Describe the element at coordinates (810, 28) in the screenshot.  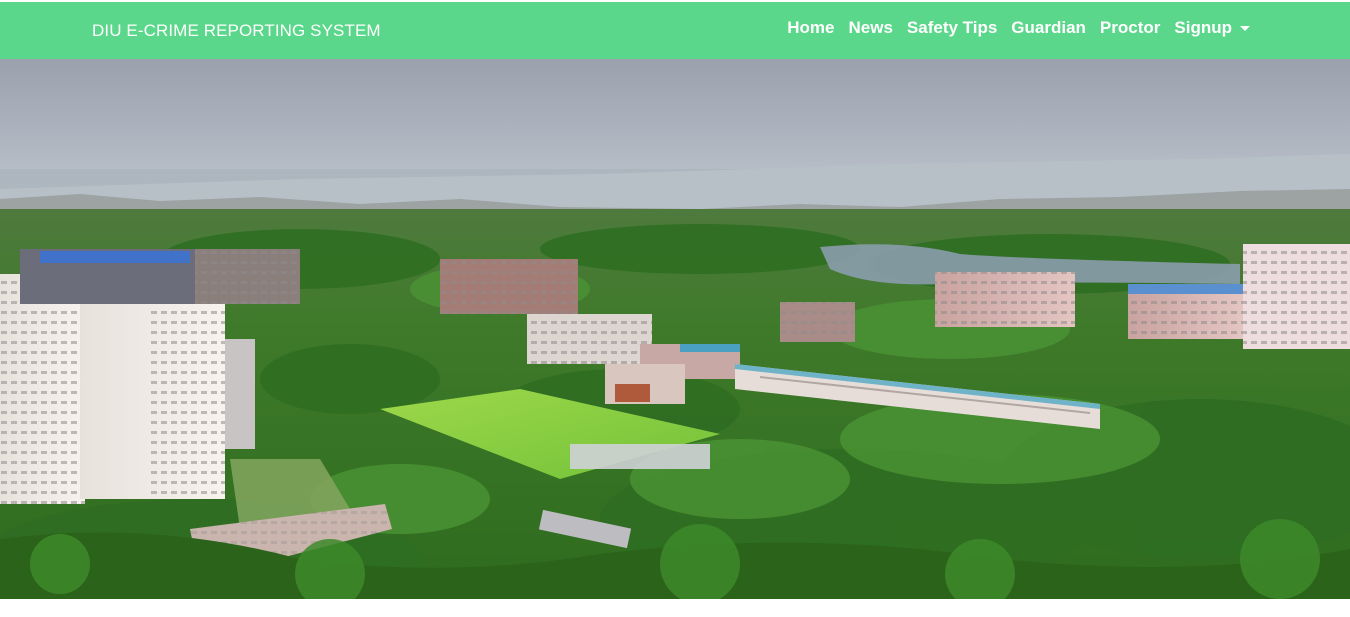
I see `nav-link-home: Home` at that location.